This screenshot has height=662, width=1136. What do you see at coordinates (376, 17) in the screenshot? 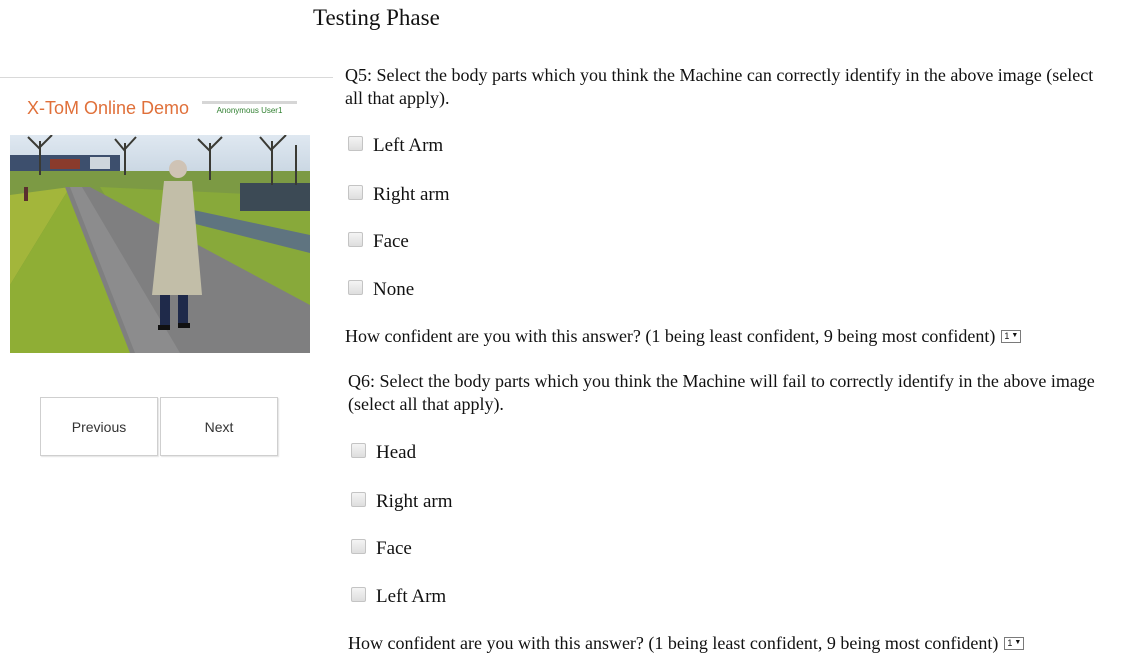
I see `page-title: Testing Phase` at bounding box center [376, 17].